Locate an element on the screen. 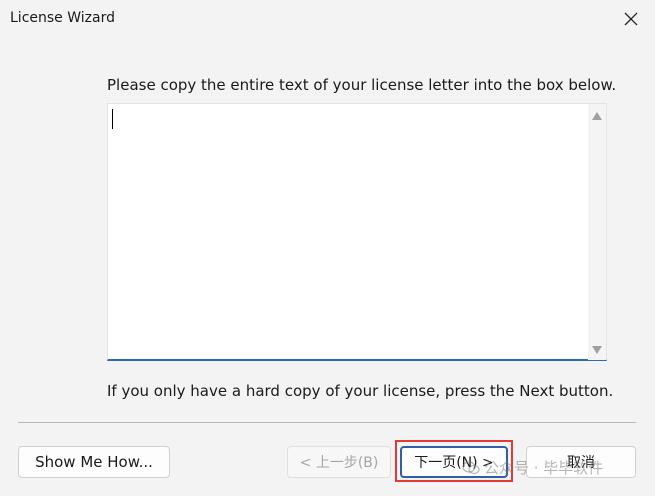 The height and width of the screenshot is (496, 655). scroll-up-arrow-icon is located at coordinates (597, 116).